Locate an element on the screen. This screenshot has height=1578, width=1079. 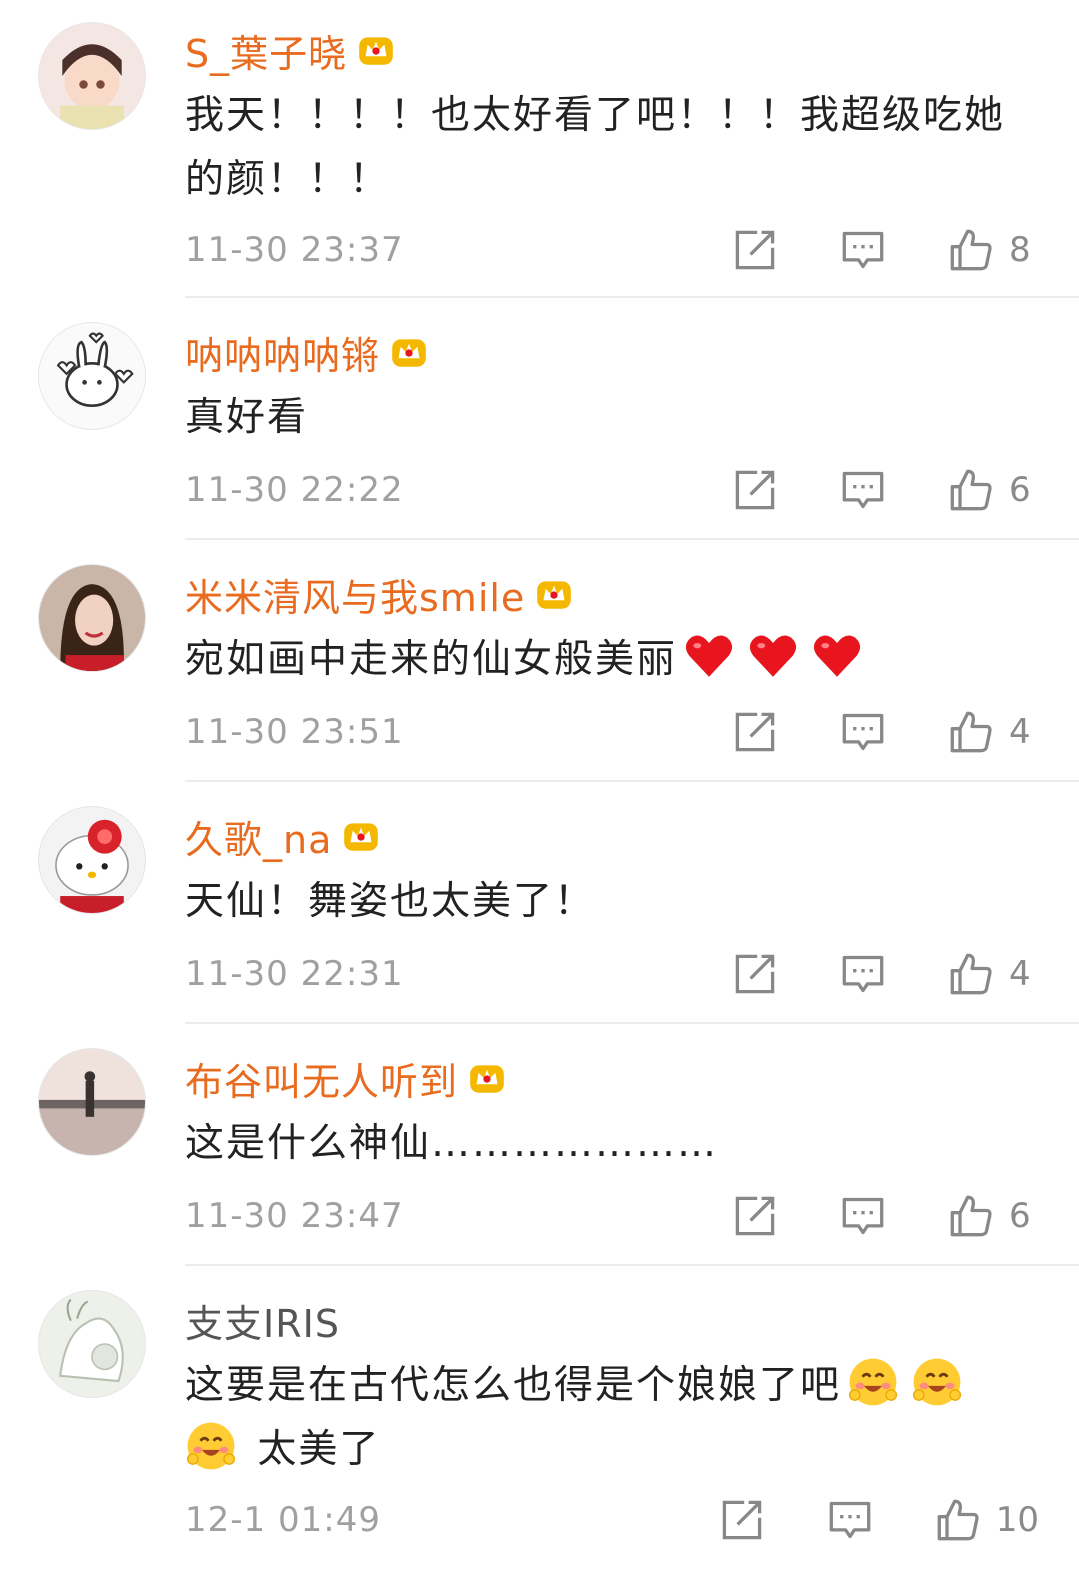
comment-meta: 12-1 01:49 is located at coordinates (283, 1520).